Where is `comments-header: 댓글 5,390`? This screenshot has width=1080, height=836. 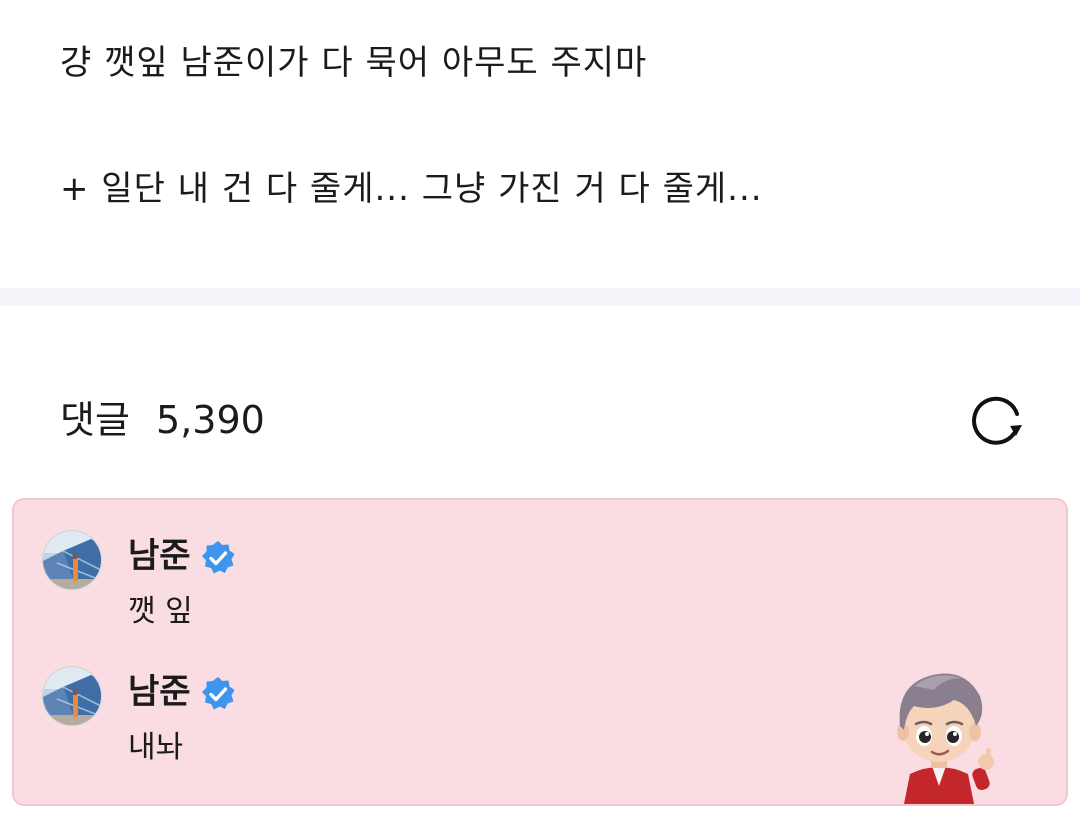 comments-header: 댓글 5,390 is located at coordinates (544, 420).